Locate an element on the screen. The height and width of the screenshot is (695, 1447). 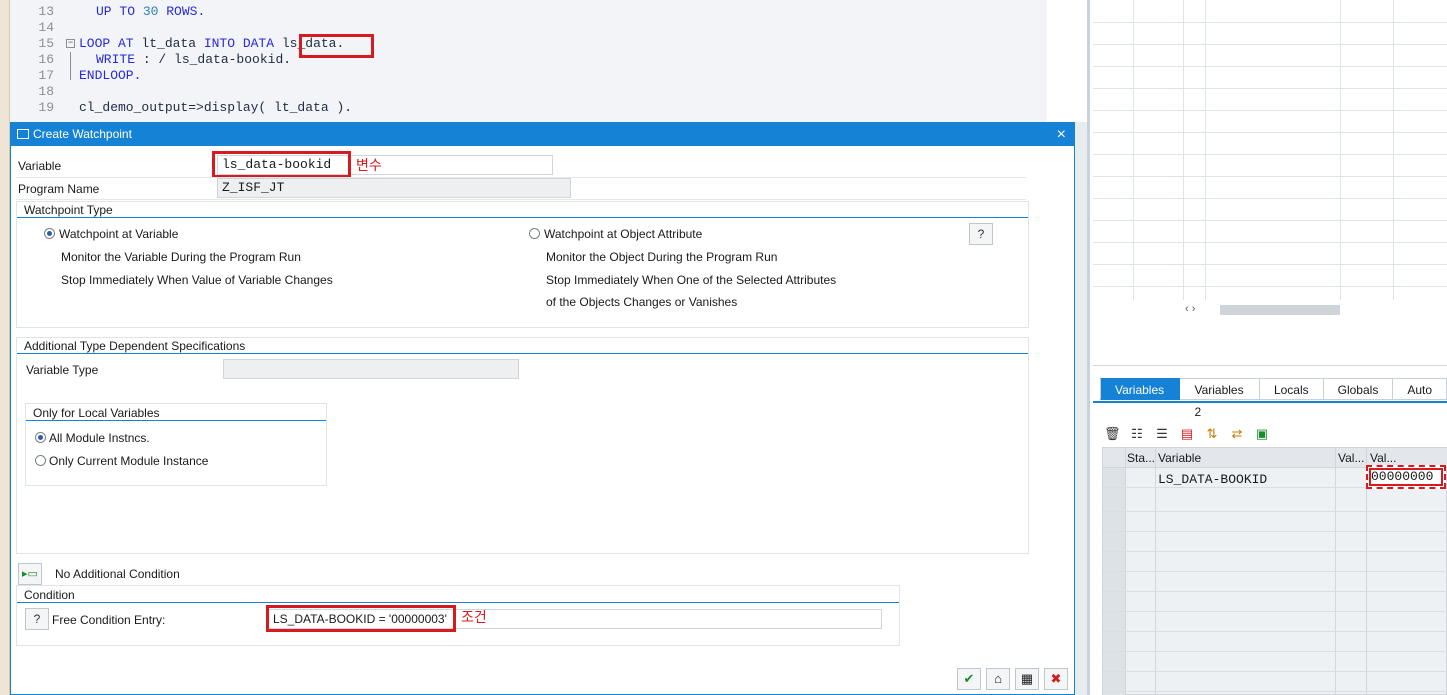
code-keyword: ENDLOOP. is located at coordinates (110, 75).